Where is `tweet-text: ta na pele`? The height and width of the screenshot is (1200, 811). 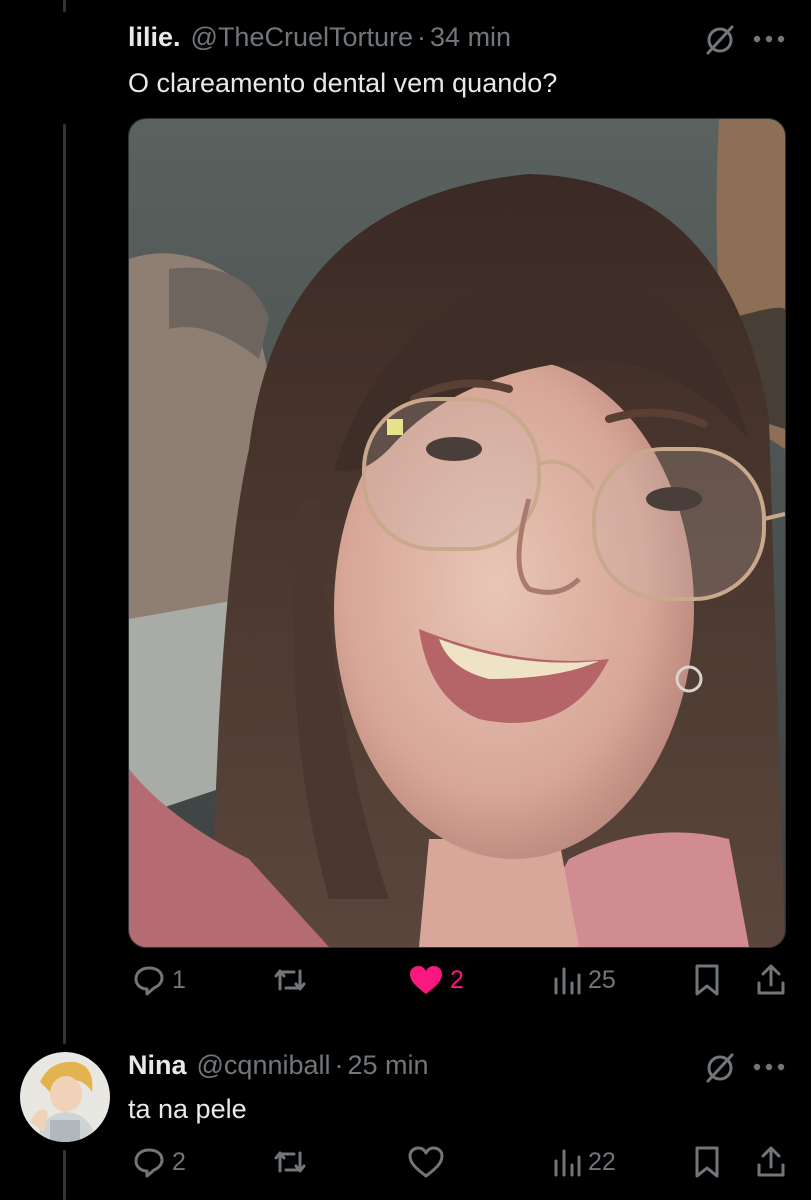
tweet-text: ta na pele is located at coordinates (187, 1109).